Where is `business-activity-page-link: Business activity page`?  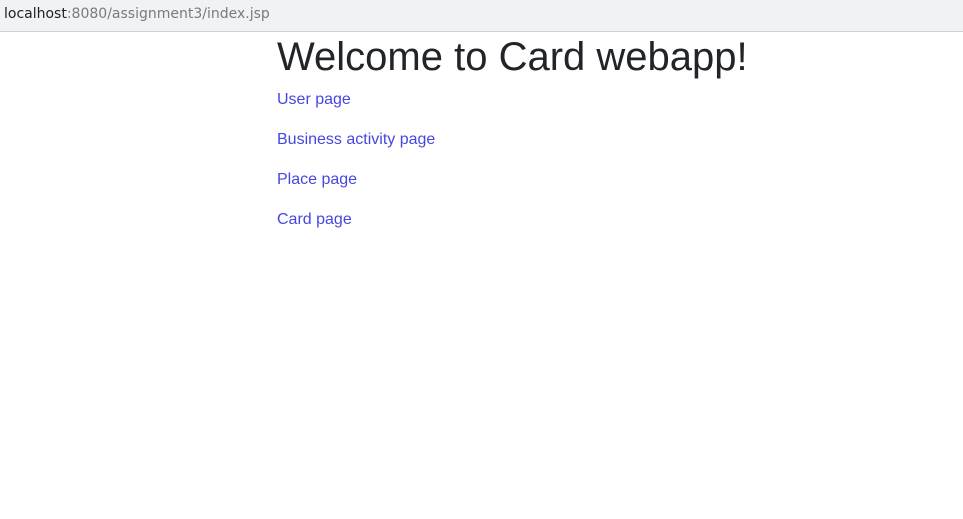
business-activity-page-link: Business activity page is located at coordinates (607, 140).